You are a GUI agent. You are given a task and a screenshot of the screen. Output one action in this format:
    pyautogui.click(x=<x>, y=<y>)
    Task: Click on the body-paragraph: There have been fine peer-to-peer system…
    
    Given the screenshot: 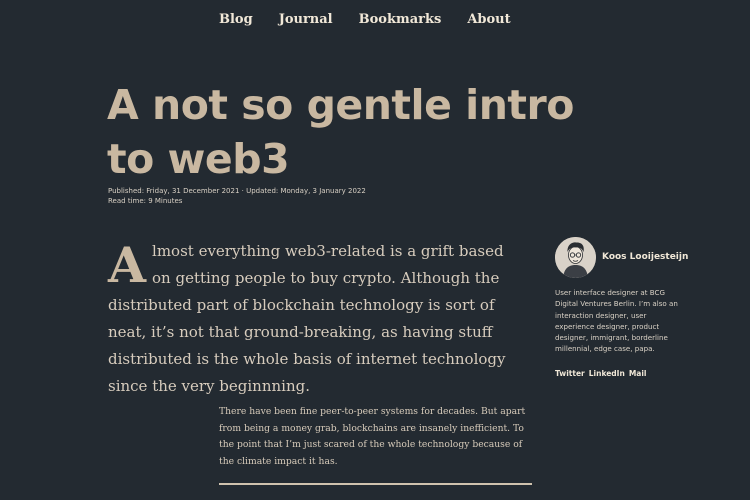 What is the action you would take?
    pyautogui.click(x=372, y=436)
    